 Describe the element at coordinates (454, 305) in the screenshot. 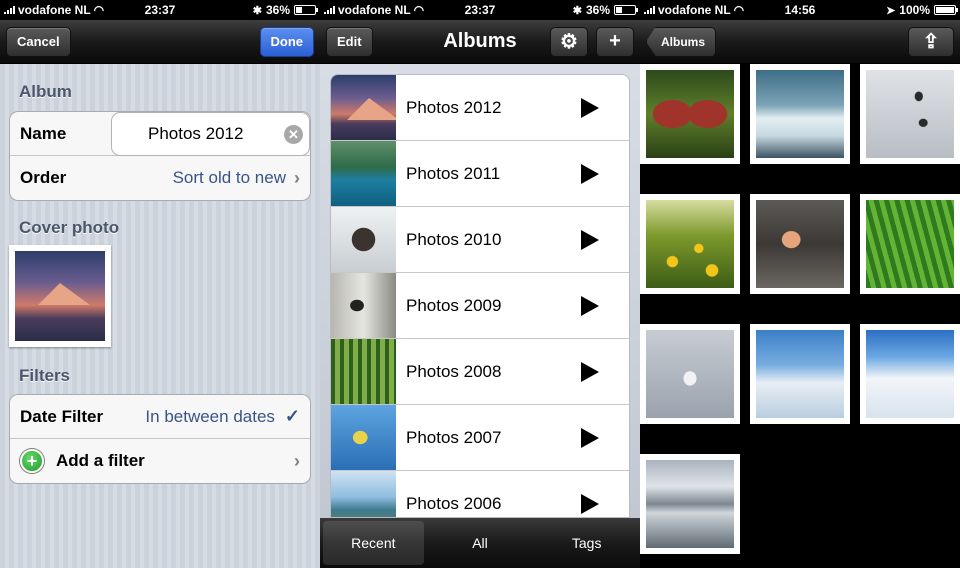

I see `album-label: Photos 2009` at that location.